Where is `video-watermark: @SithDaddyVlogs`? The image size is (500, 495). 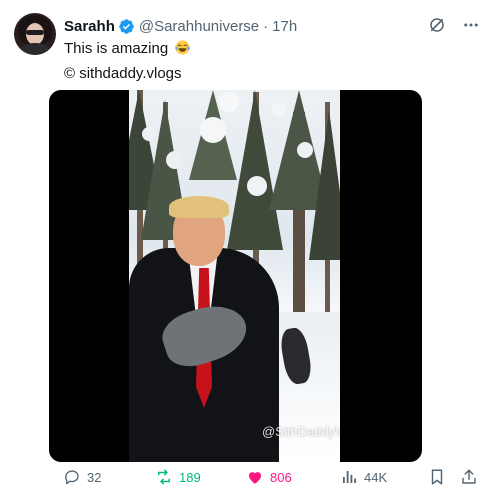
video-watermark: @SithDaddyVlogs is located at coordinates (301, 431).